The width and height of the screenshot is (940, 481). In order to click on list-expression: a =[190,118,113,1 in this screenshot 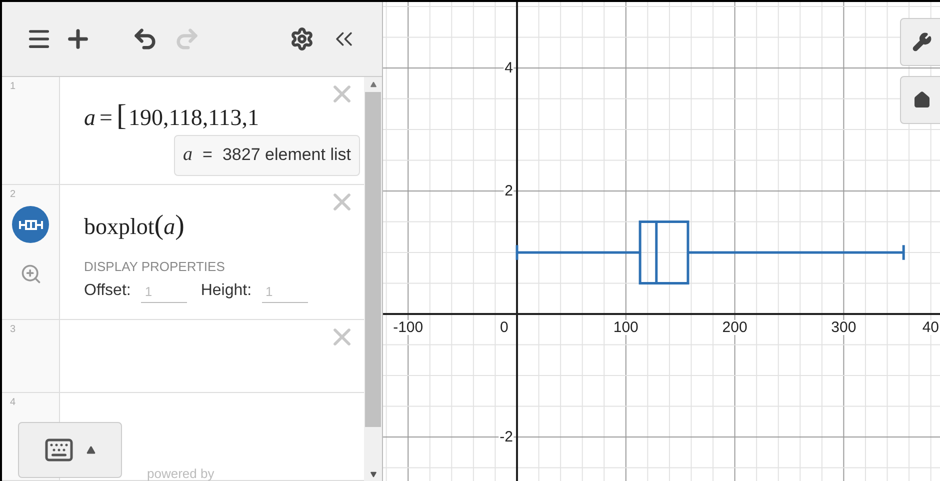, I will do `click(224, 115)`.